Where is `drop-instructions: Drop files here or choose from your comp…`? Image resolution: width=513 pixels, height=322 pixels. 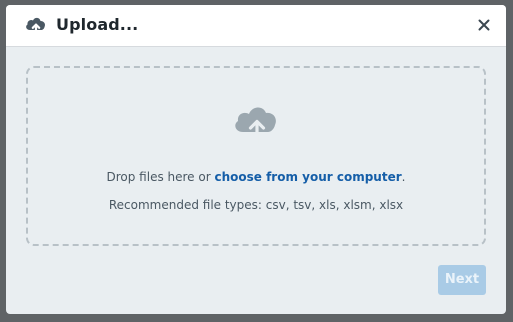 drop-instructions: Drop files here or choose from your comp… is located at coordinates (256, 177).